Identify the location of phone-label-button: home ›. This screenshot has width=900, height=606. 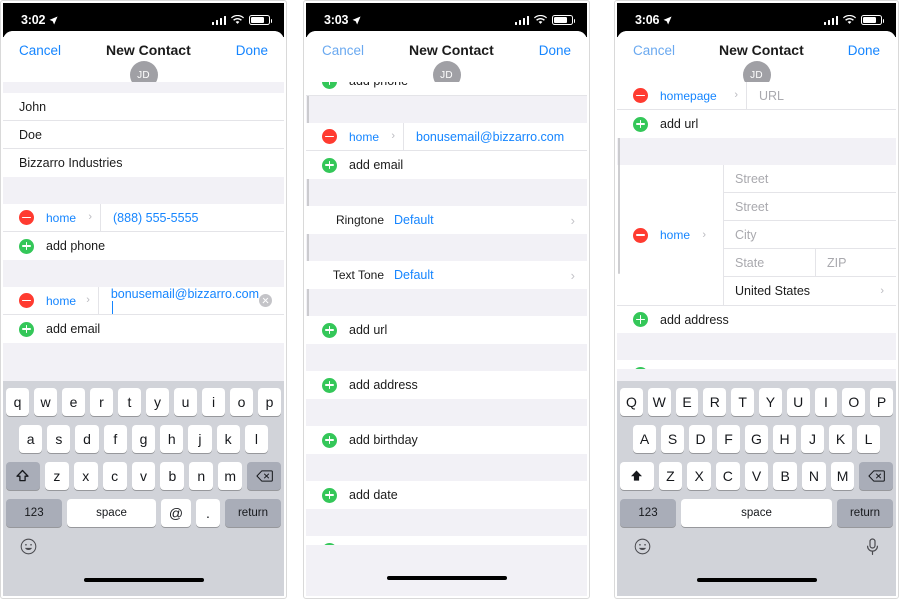
(73, 218).